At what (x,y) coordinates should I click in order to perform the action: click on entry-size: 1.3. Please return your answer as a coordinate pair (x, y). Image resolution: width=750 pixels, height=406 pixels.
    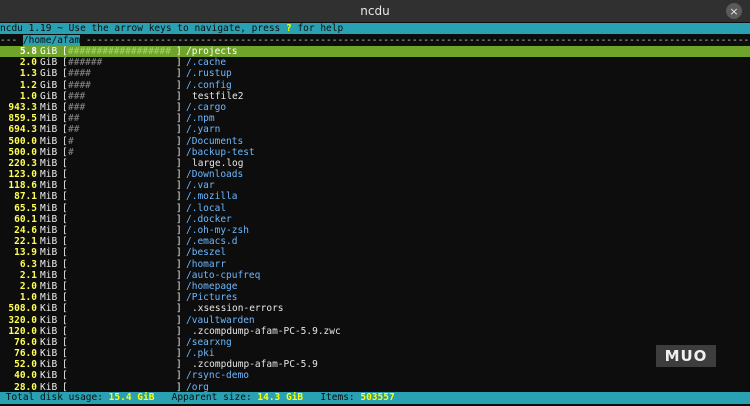
    Looking at the image, I should click on (28, 74).